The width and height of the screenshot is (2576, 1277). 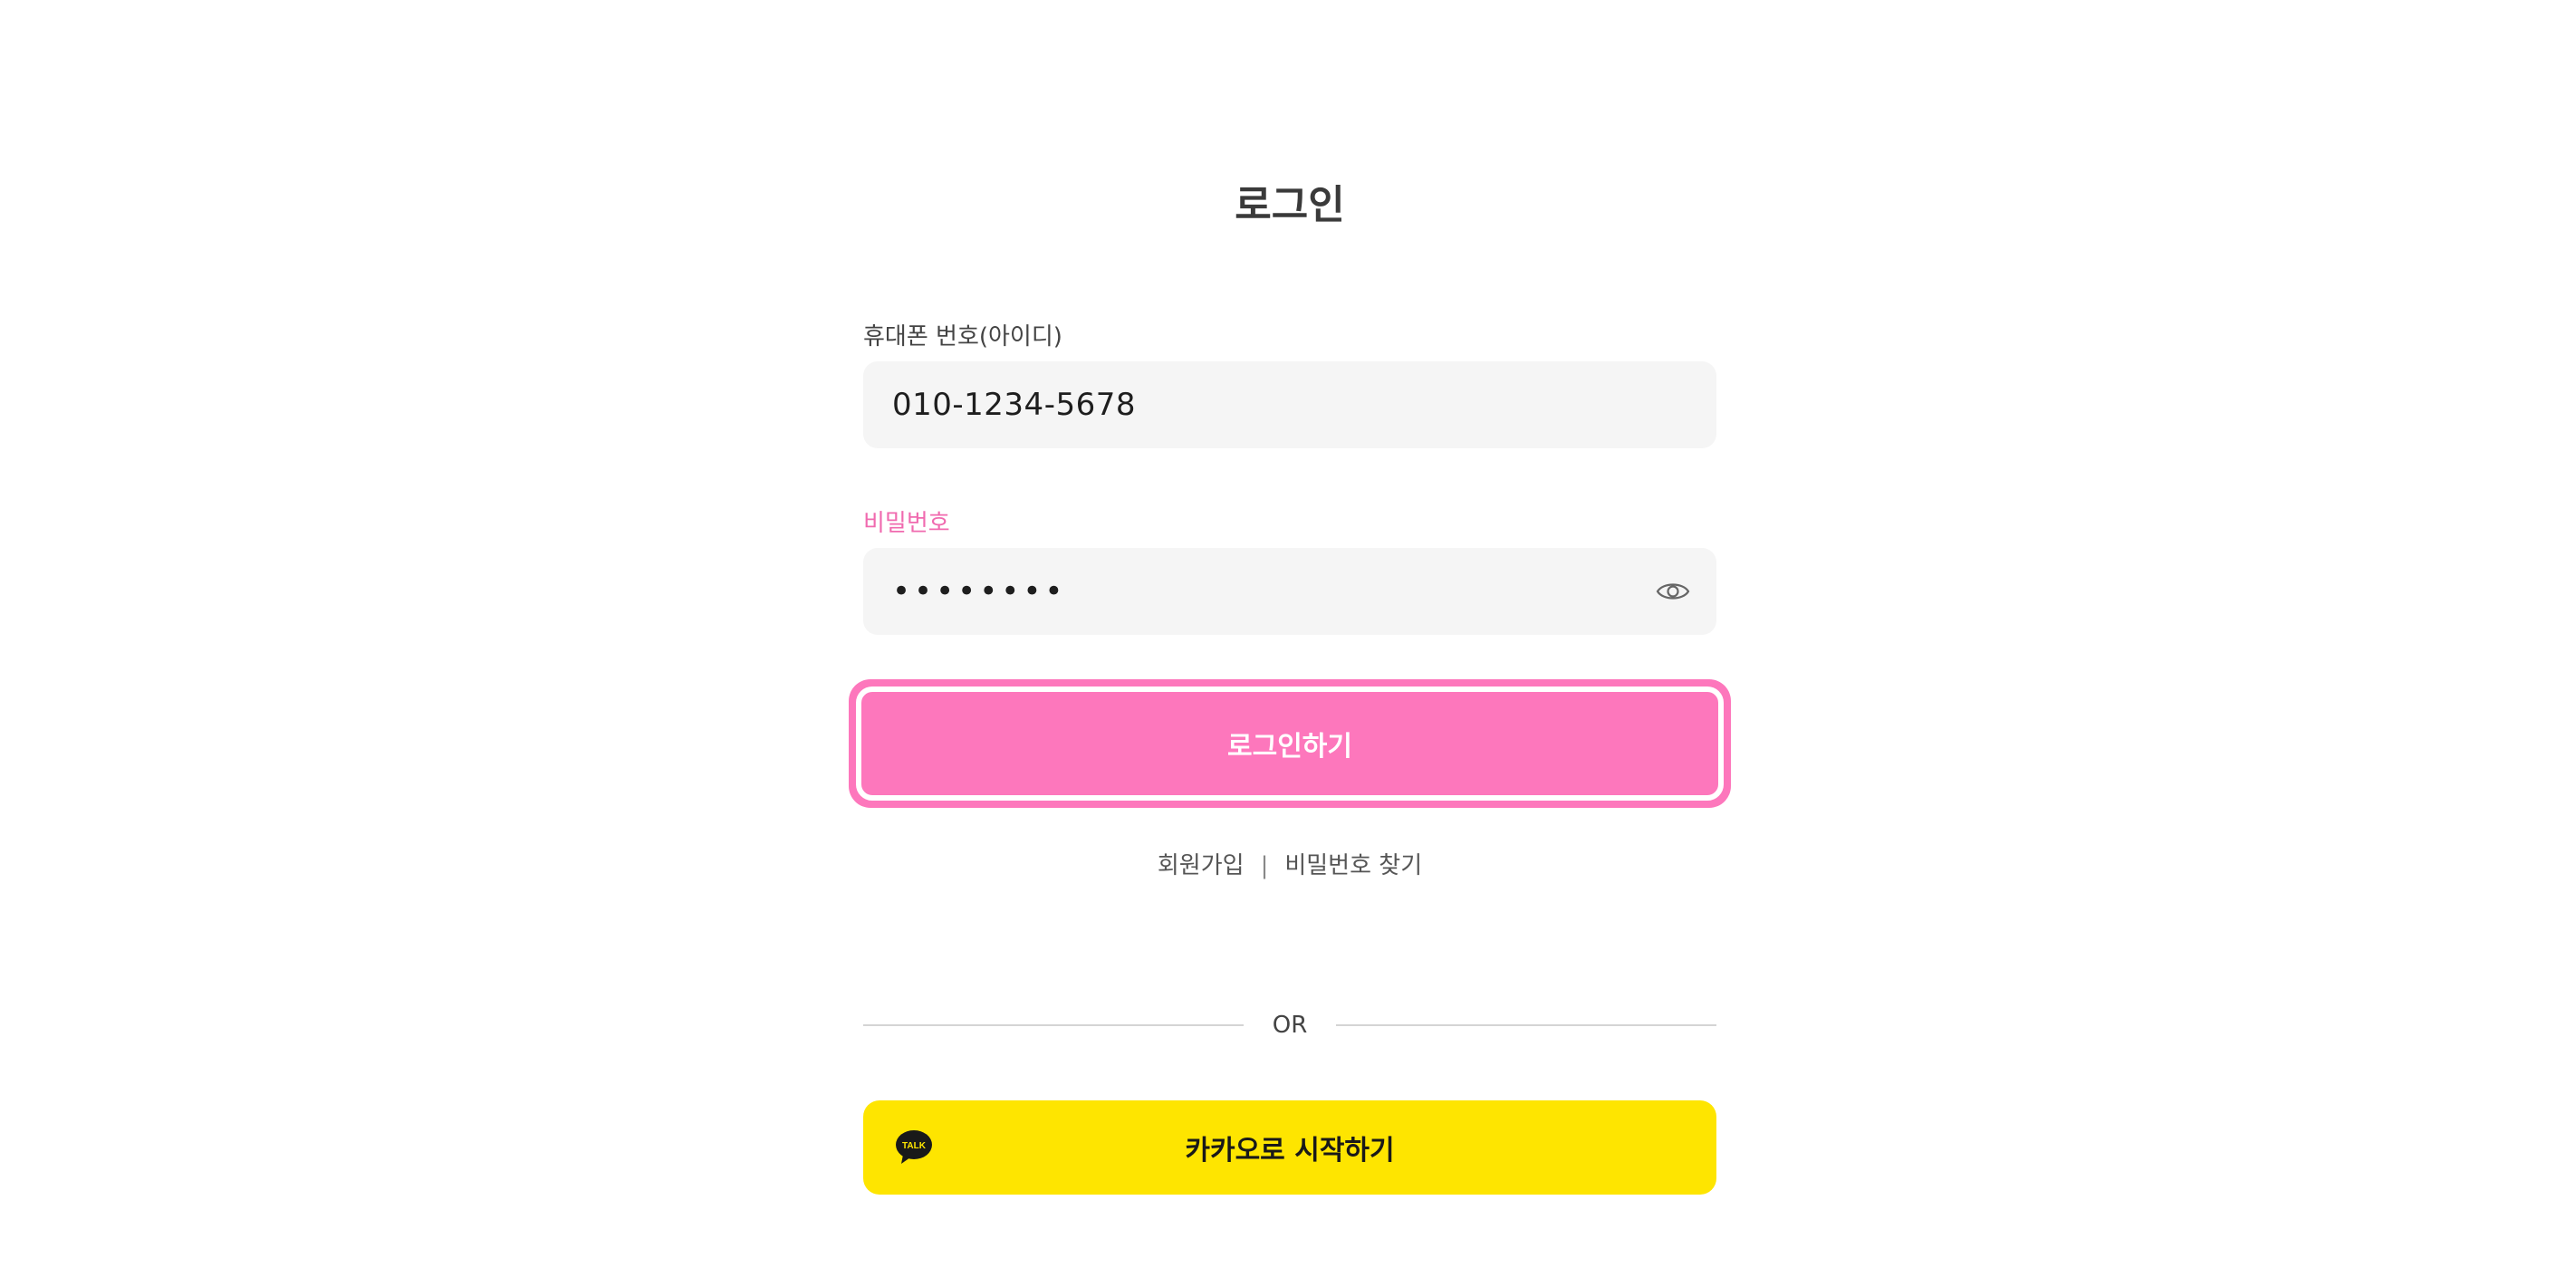 I want to click on svg-text: TALK, so click(x=914, y=1146).